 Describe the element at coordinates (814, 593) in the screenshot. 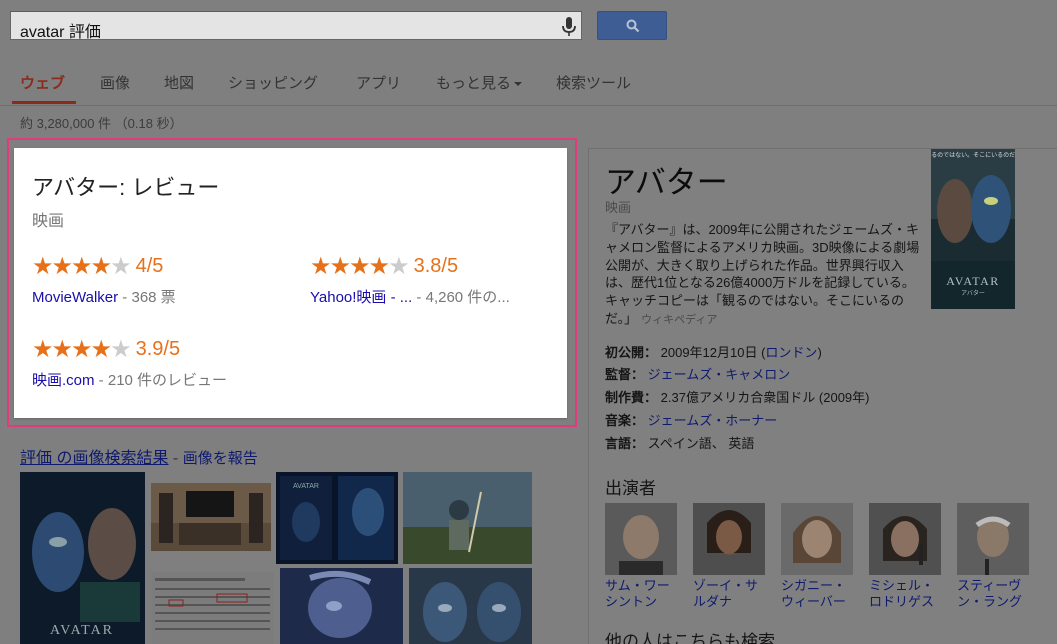

I see `cast-name: シガニー・ウィーバー` at that location.